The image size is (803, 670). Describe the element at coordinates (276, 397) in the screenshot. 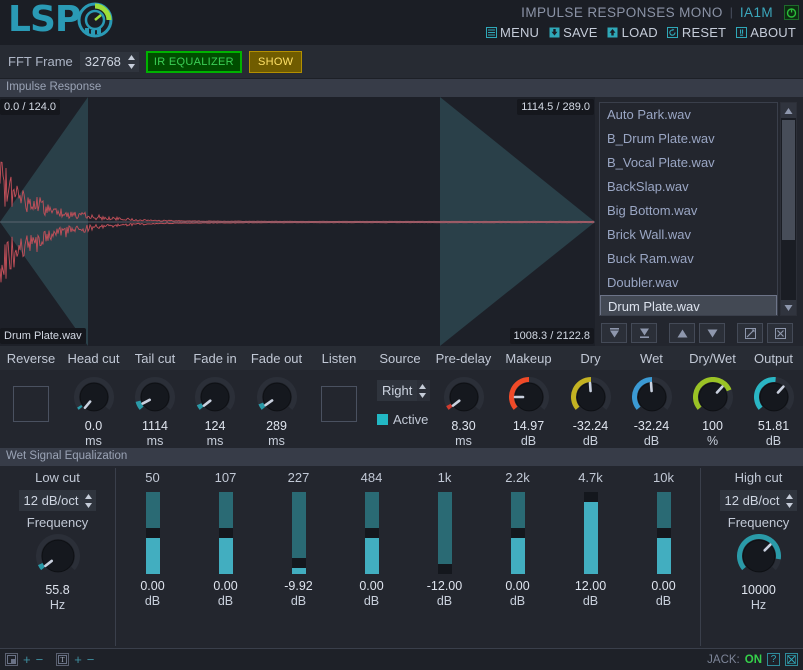

I see `fade-out-knob` at that location.